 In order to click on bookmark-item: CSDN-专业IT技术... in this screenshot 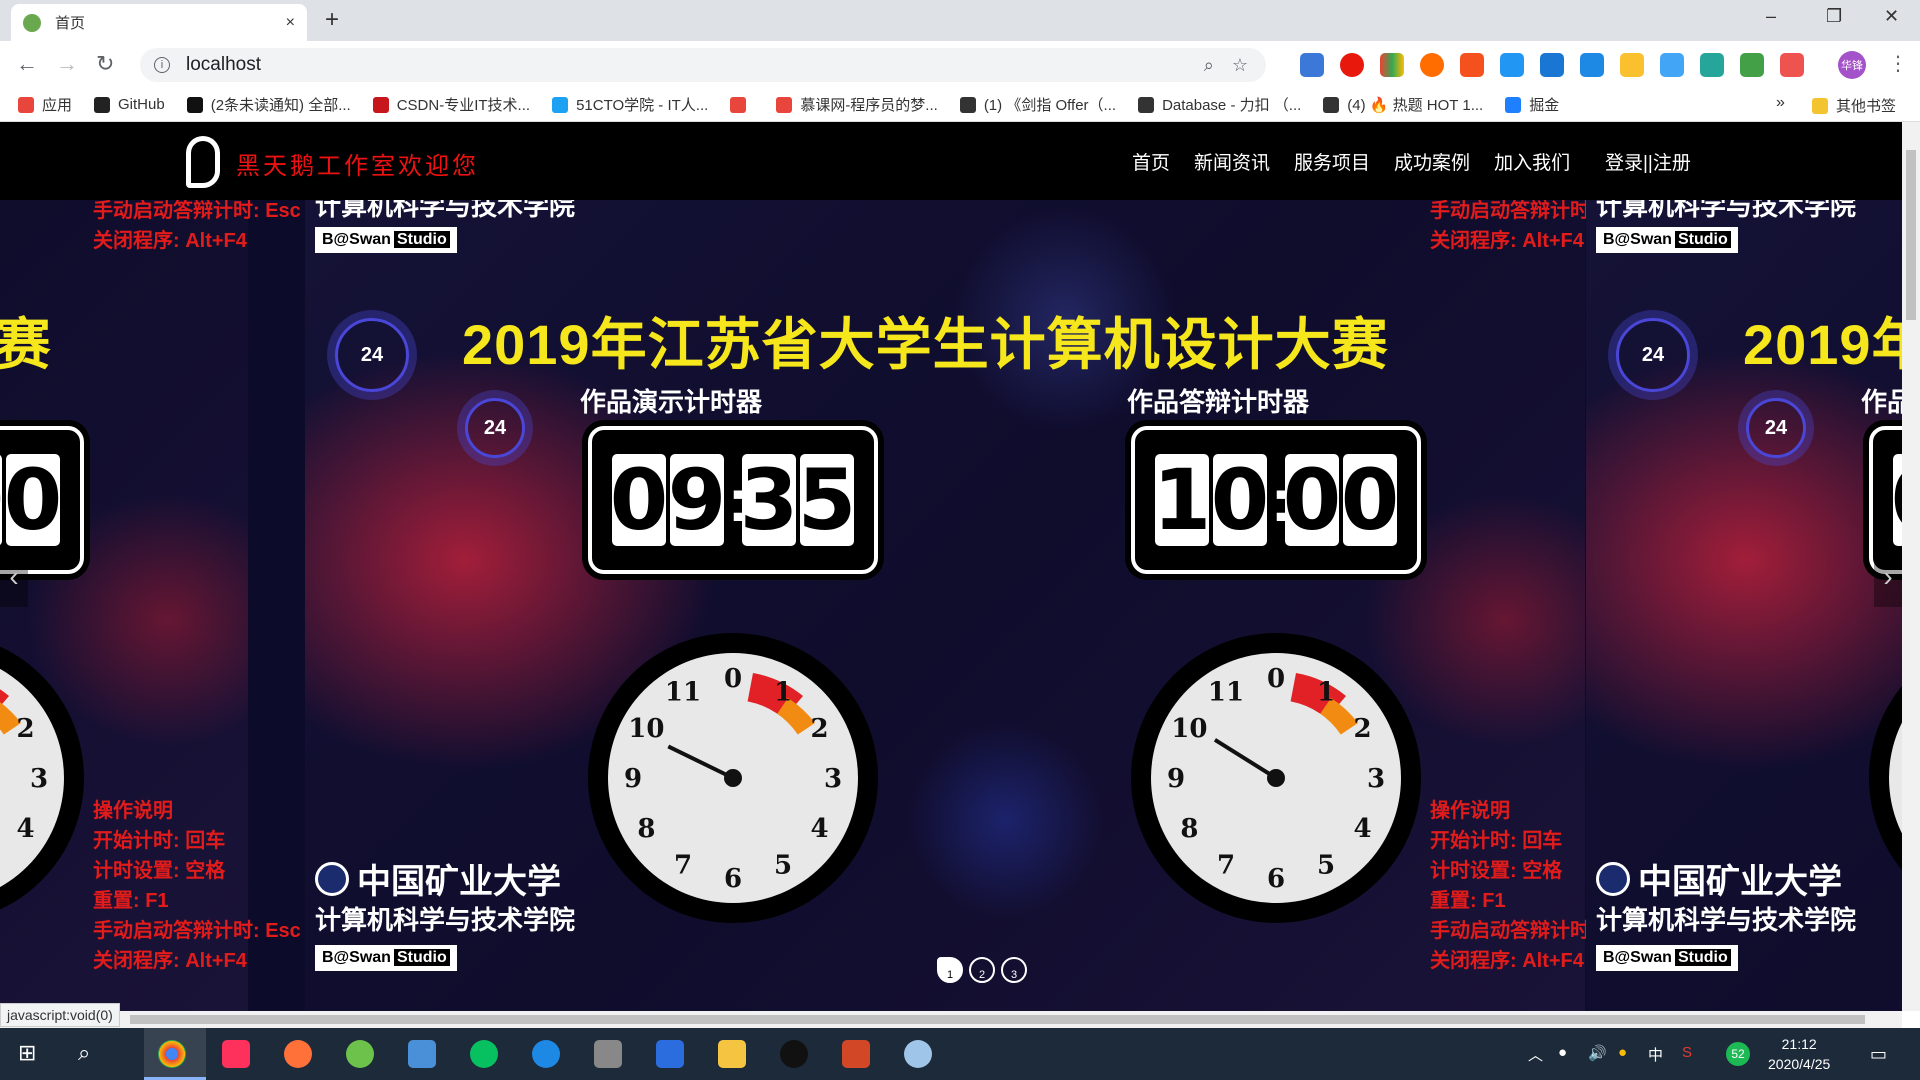, I will do `click(451, 104)`.